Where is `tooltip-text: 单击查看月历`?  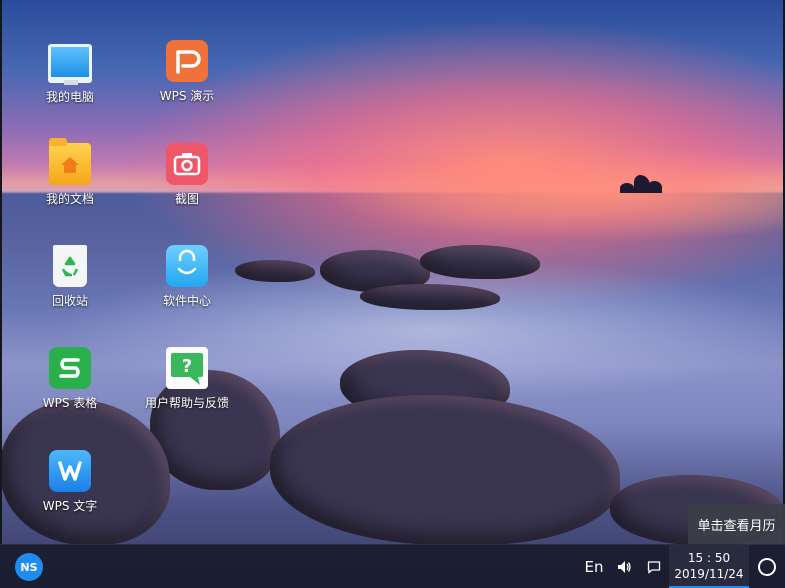 tooltip-text: 单击查看月历 is located at coordinates (736, 526).